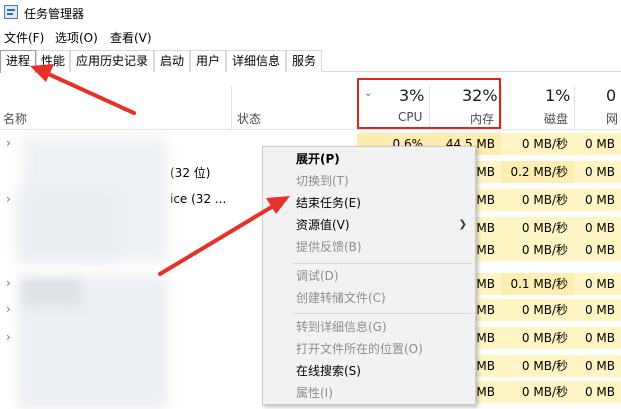  Describe the element at coordinates (310, 102) in the screenshot. I see `column-header: 名称 状态 3% CPU 32% 内存 1% 磁盘 0 网` at that location.